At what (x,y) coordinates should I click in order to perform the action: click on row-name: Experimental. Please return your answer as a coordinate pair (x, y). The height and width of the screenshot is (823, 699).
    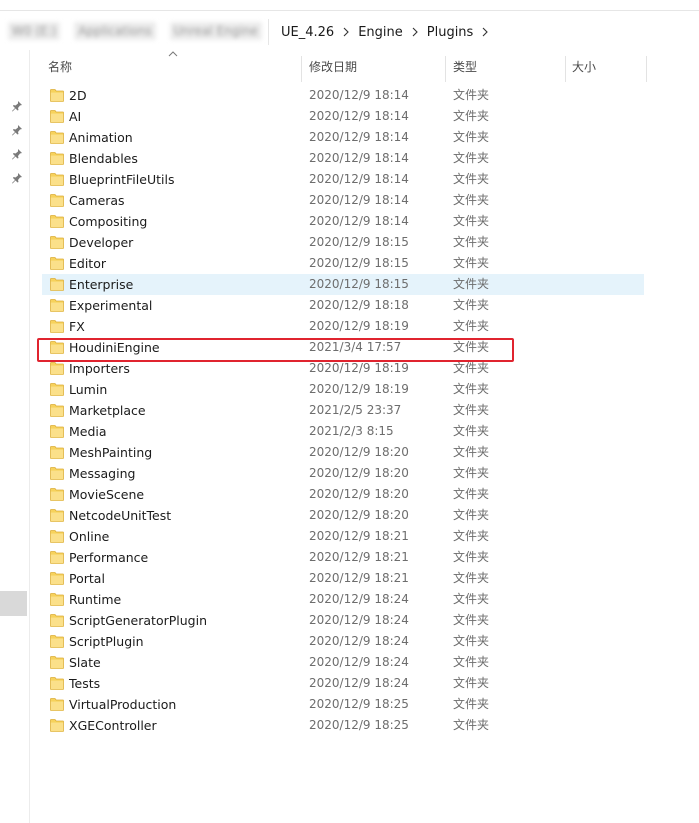
    Looking at the image, I should click on (111, 305).